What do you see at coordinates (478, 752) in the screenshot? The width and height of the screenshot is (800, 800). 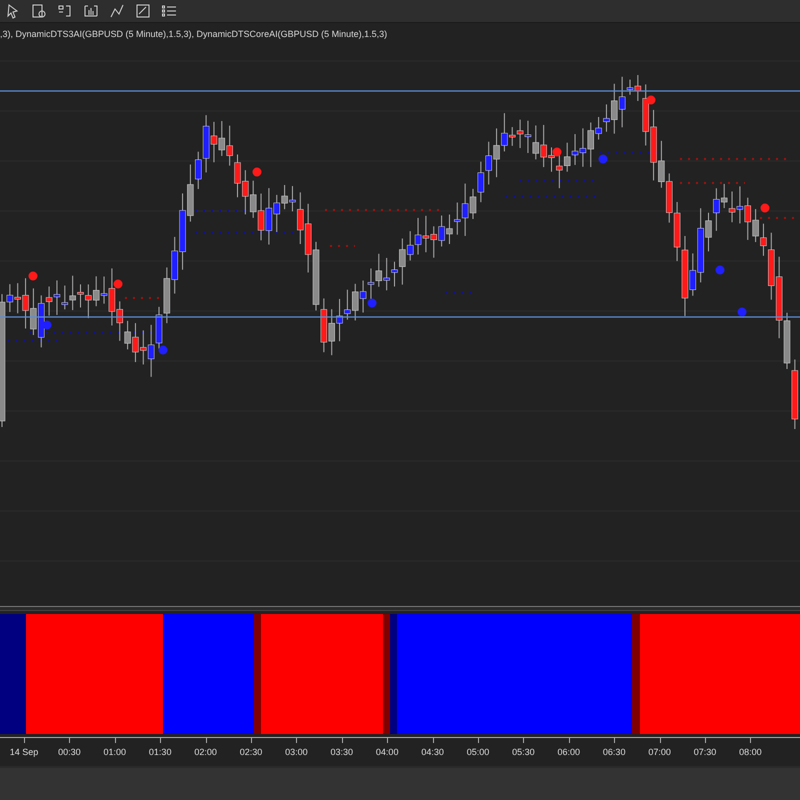 I see `time-axis-label: 05:00` at bounding box center [478, 752].